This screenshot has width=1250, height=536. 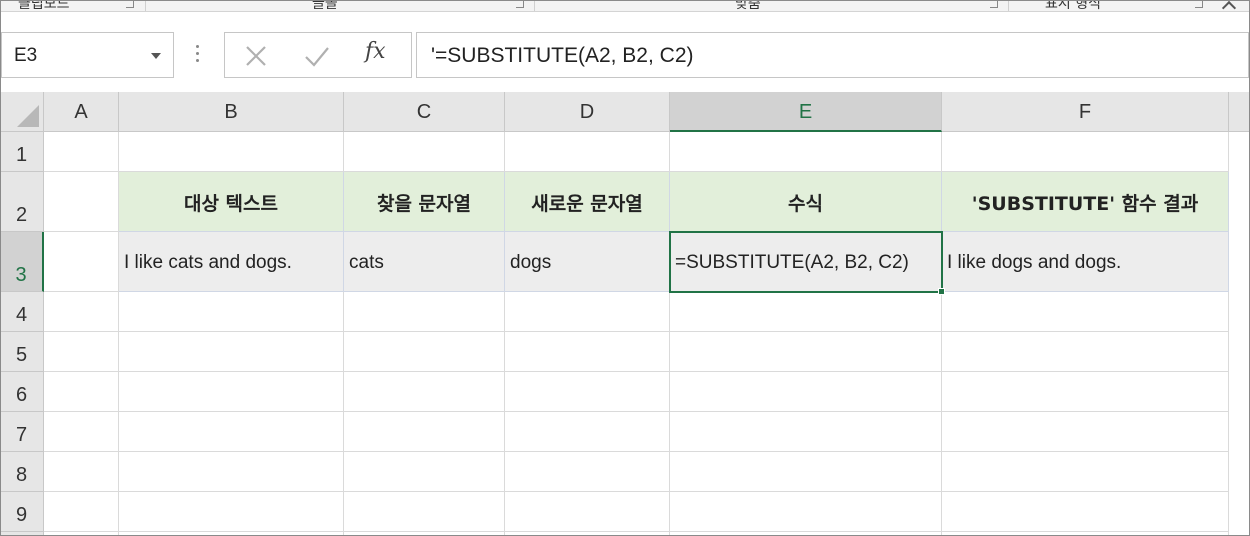 I want to click on cell-e9, so click(x=806, y=512).